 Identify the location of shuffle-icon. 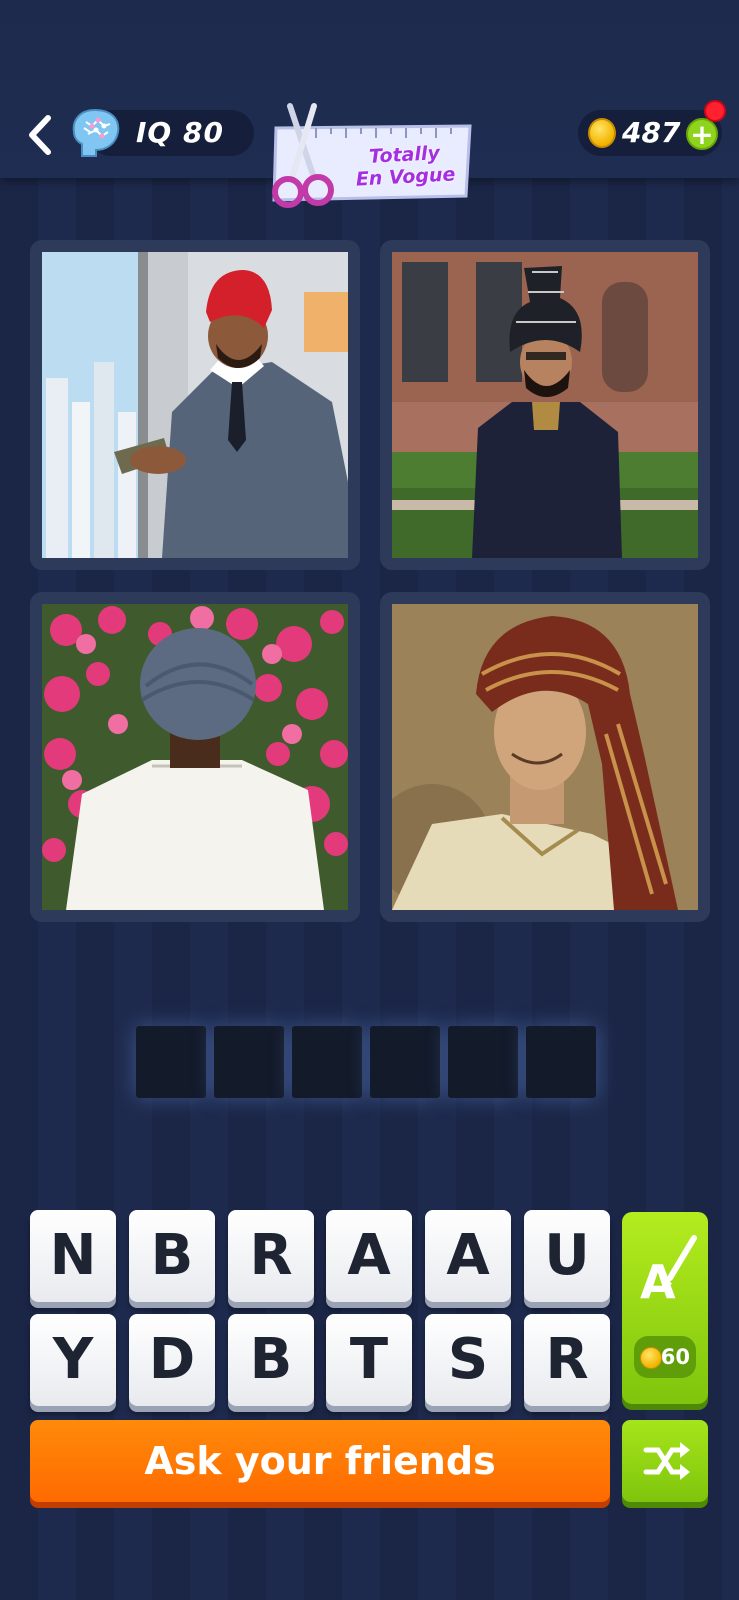
(666, 1461).